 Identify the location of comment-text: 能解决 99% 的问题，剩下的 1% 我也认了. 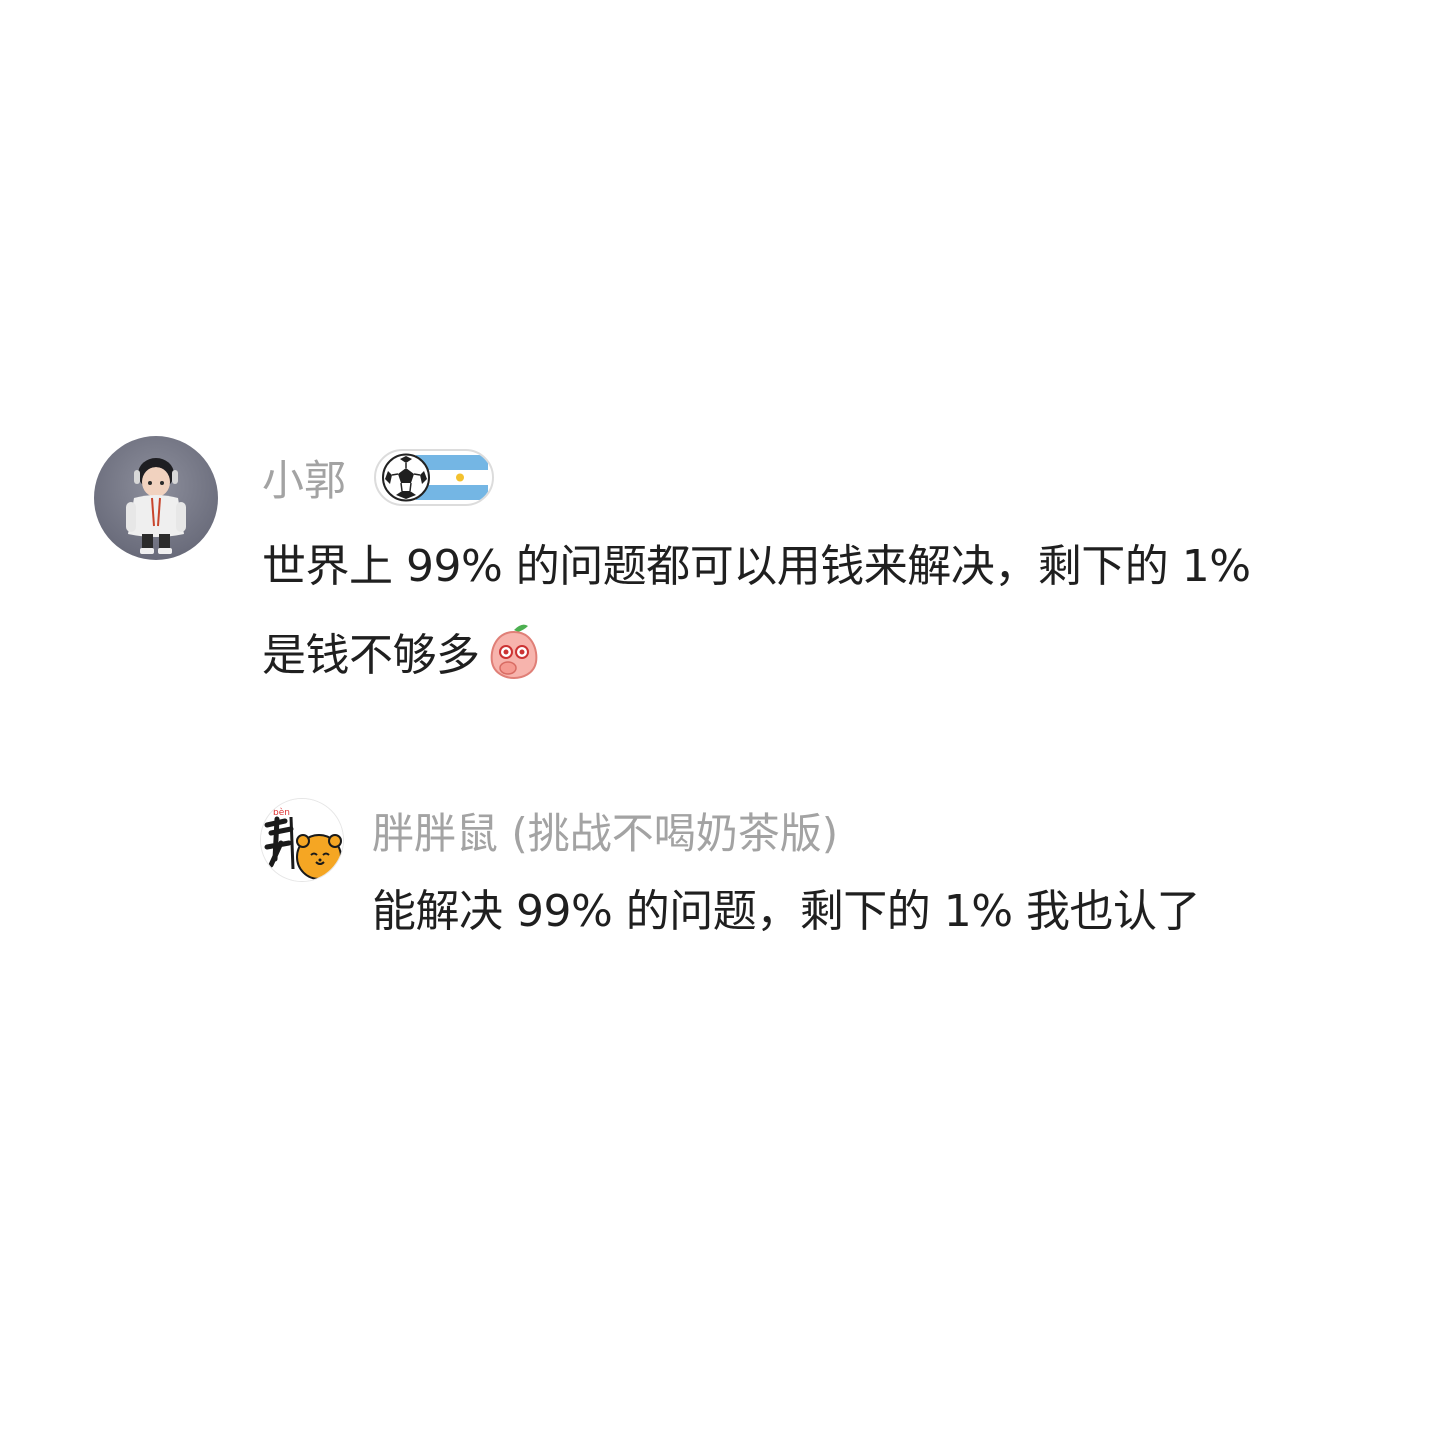
(786, 911).